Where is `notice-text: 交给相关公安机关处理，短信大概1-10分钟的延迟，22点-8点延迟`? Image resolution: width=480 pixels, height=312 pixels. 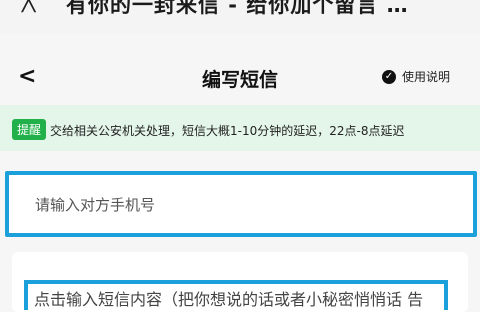 notice-text: 交给相关公安机关处理，短信大概1-10分钟的延迟，22点-8点延迟 is located at coordinates (227, 131).